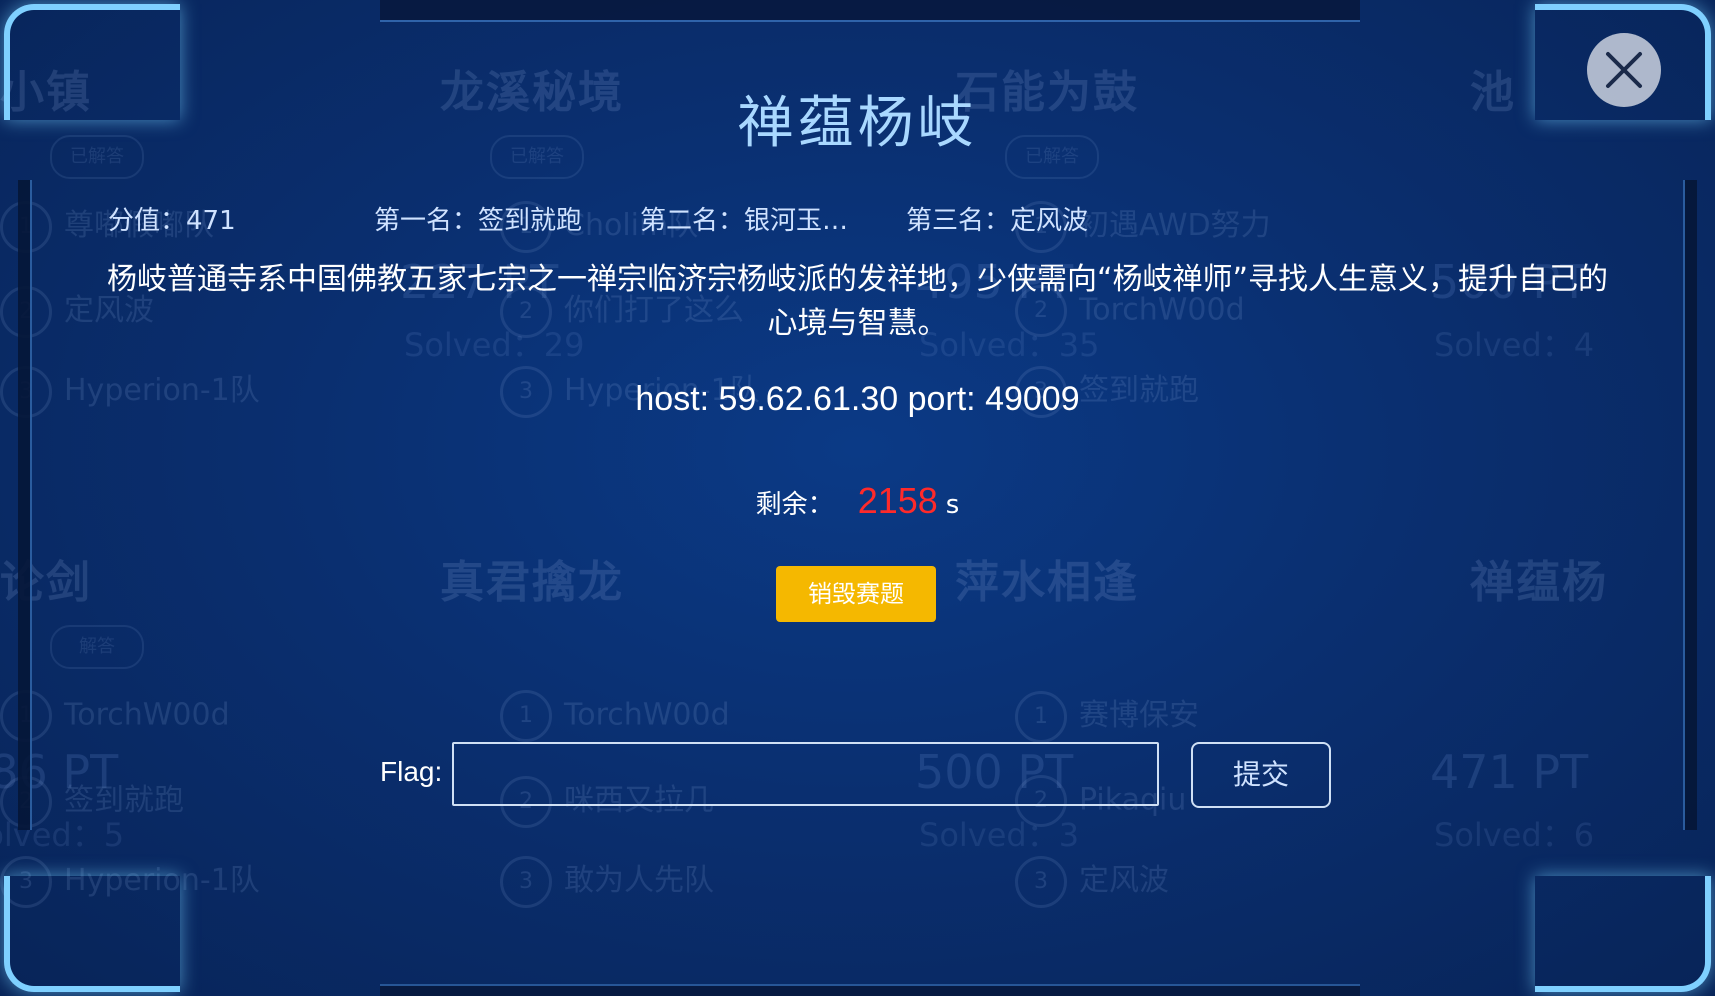  I want to click on remaining-countdown: 2158, so click(897, 500).